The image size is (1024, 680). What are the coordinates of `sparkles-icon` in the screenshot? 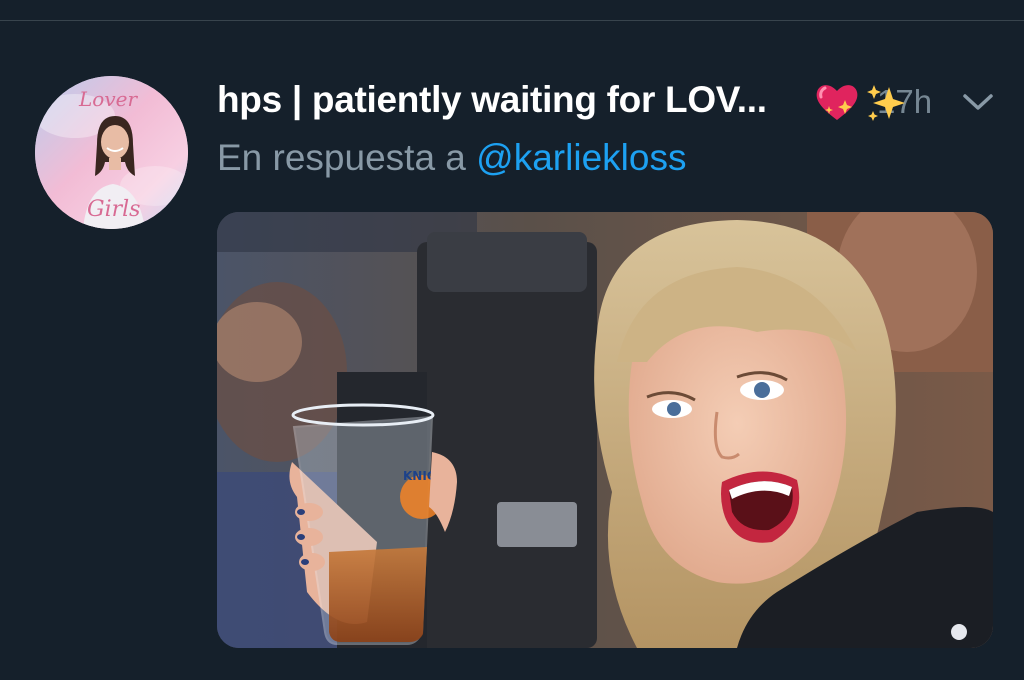 It's located at (886, 103).